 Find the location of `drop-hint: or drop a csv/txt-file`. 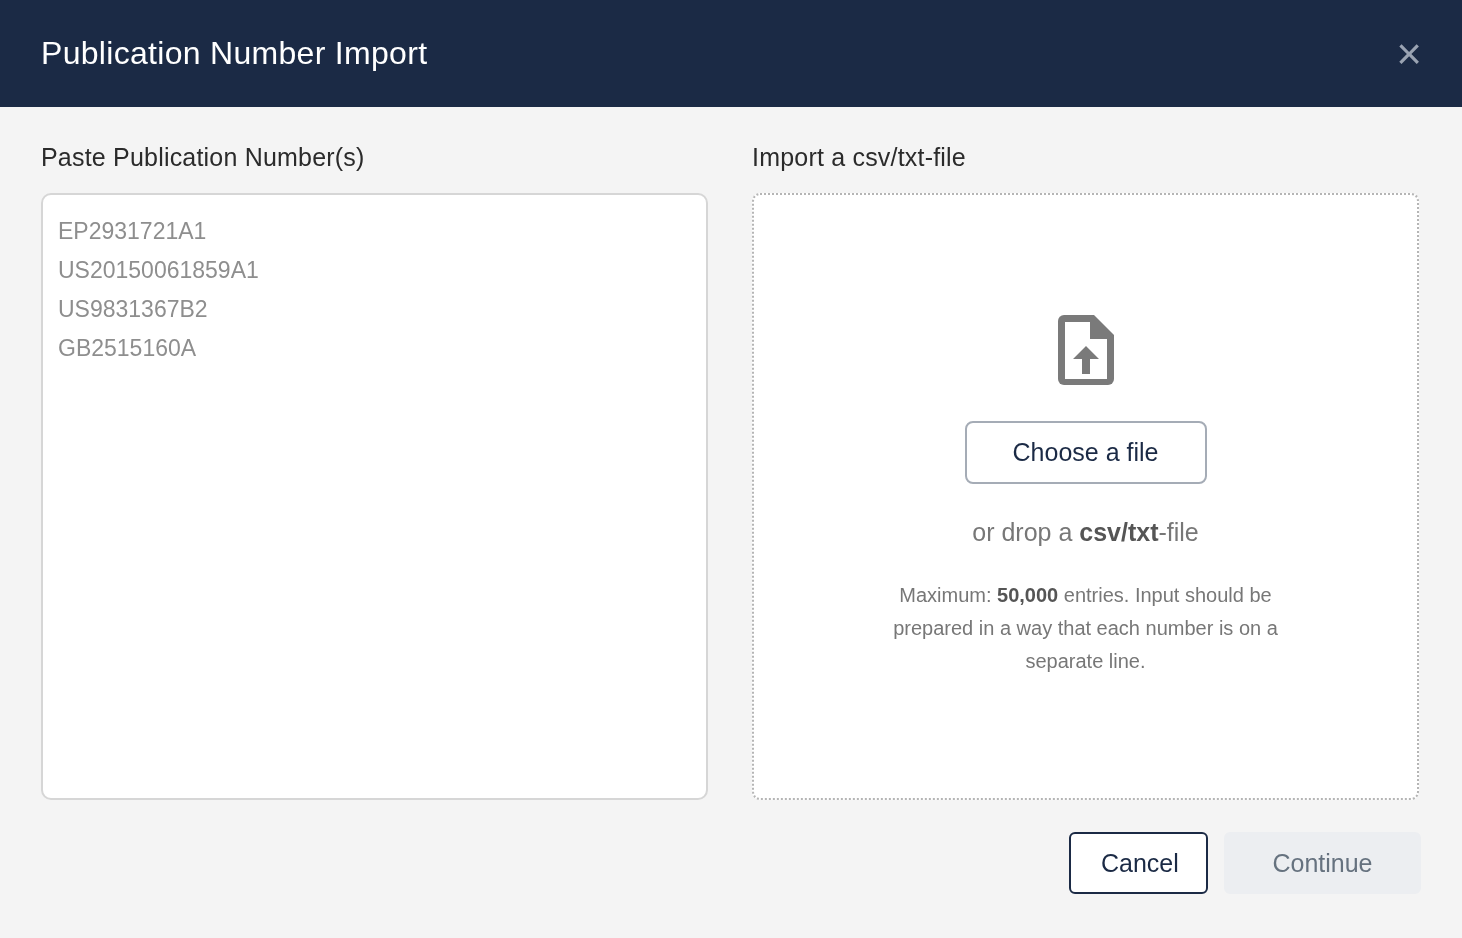

drop-hint: or drop a csv/txt-file is located at coordinates (1085, 532).